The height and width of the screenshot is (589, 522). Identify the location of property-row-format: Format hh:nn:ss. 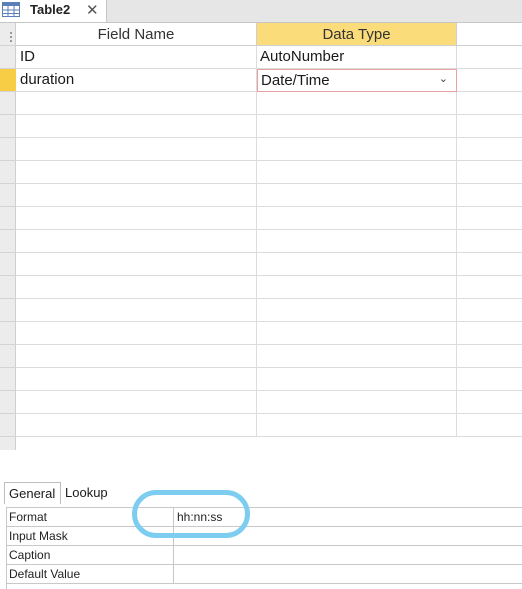
(264, 517).